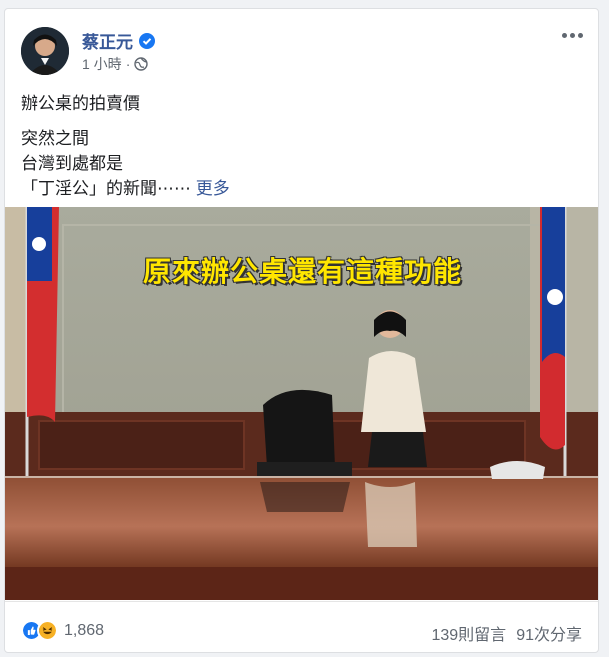 This screenshot has width=609, height=657. I want to click on post-line-3: 台灣到處都是, so click(72, 163).